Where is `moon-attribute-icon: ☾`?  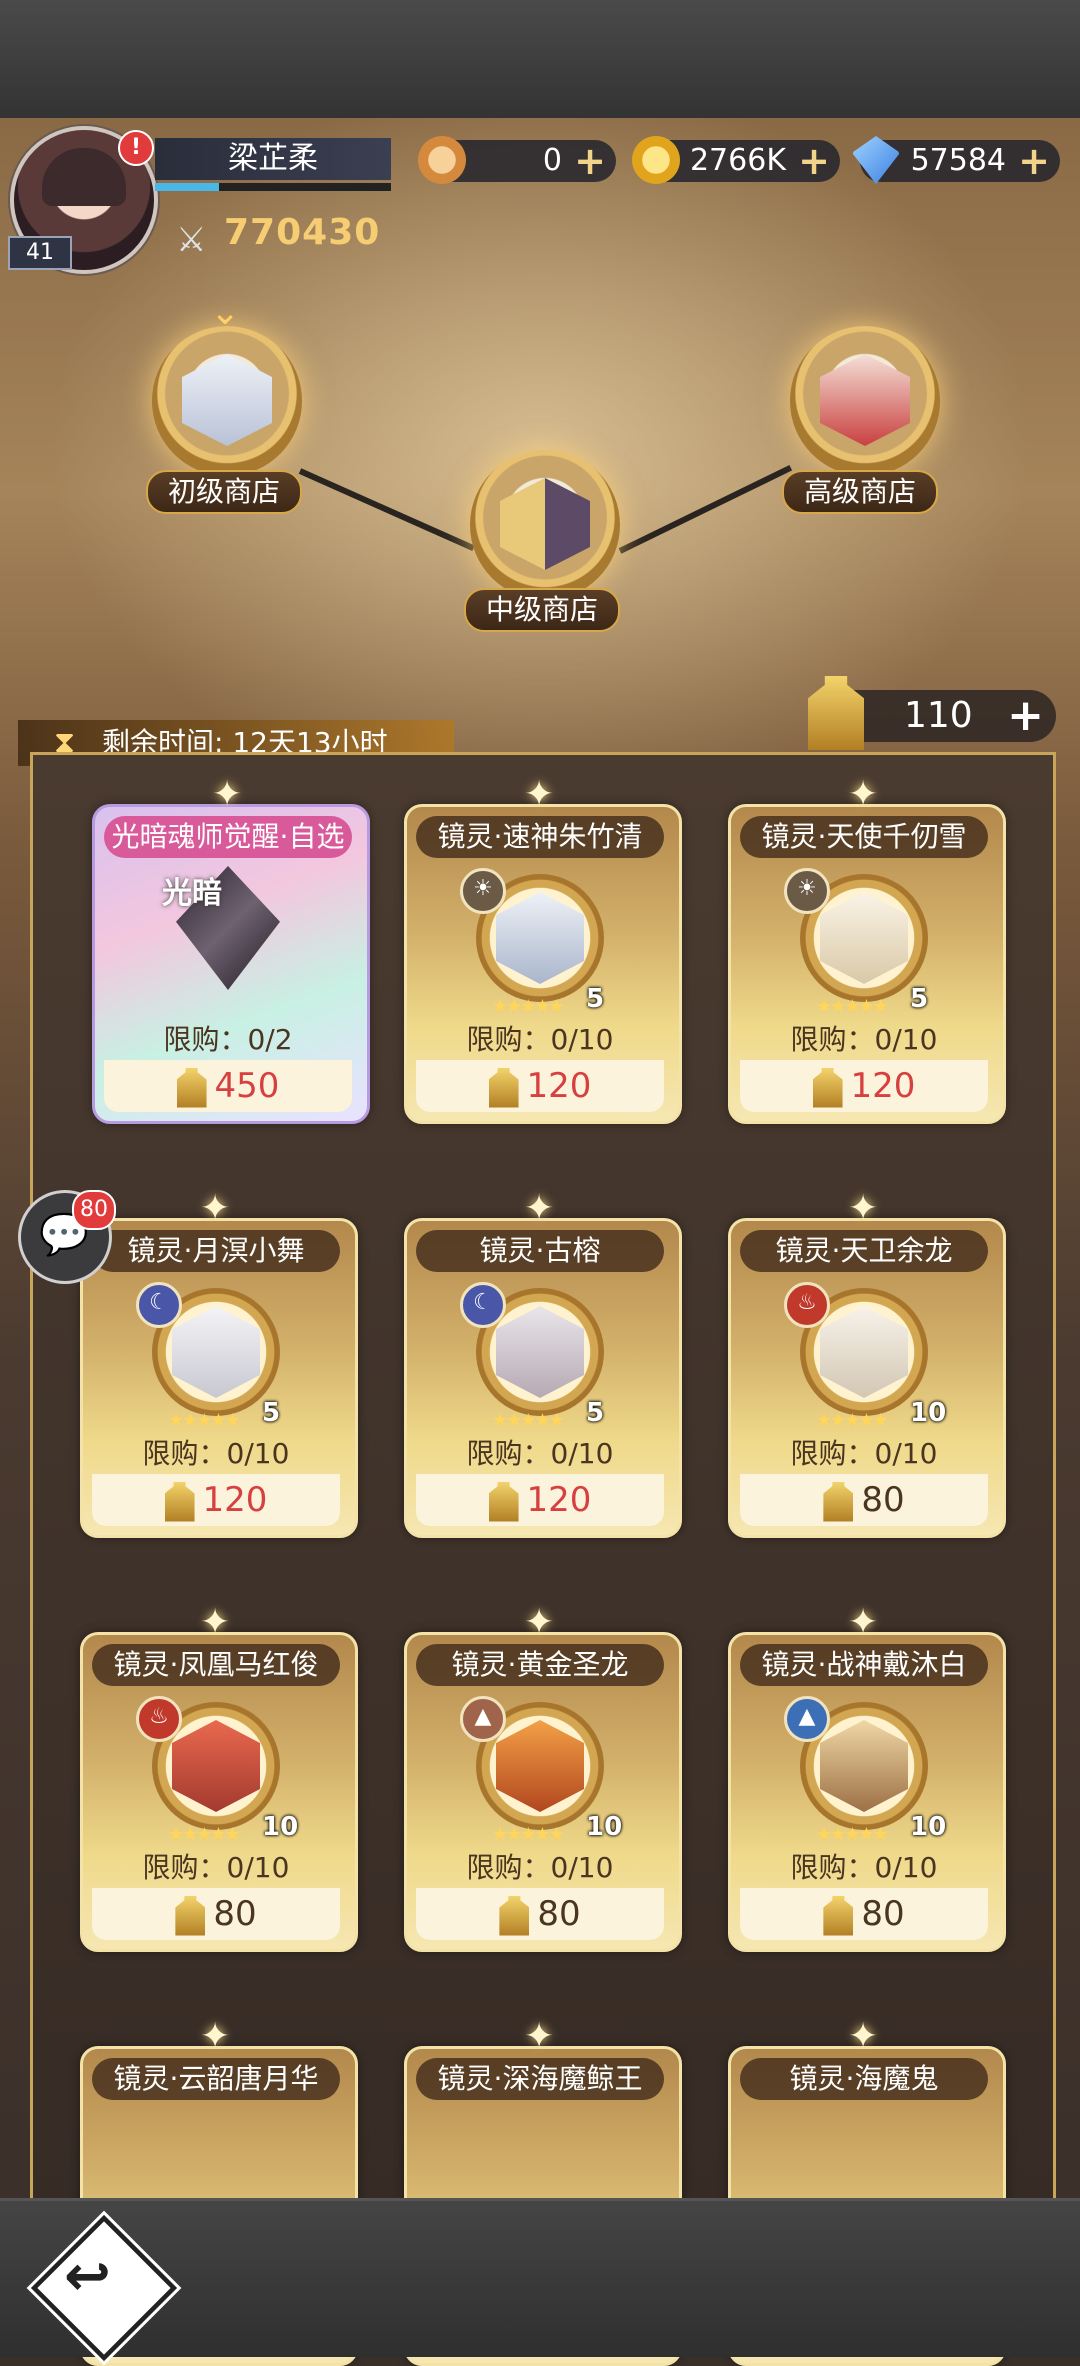 moon-attribute-icon: ☾ is located at coordinates (483, 1305).